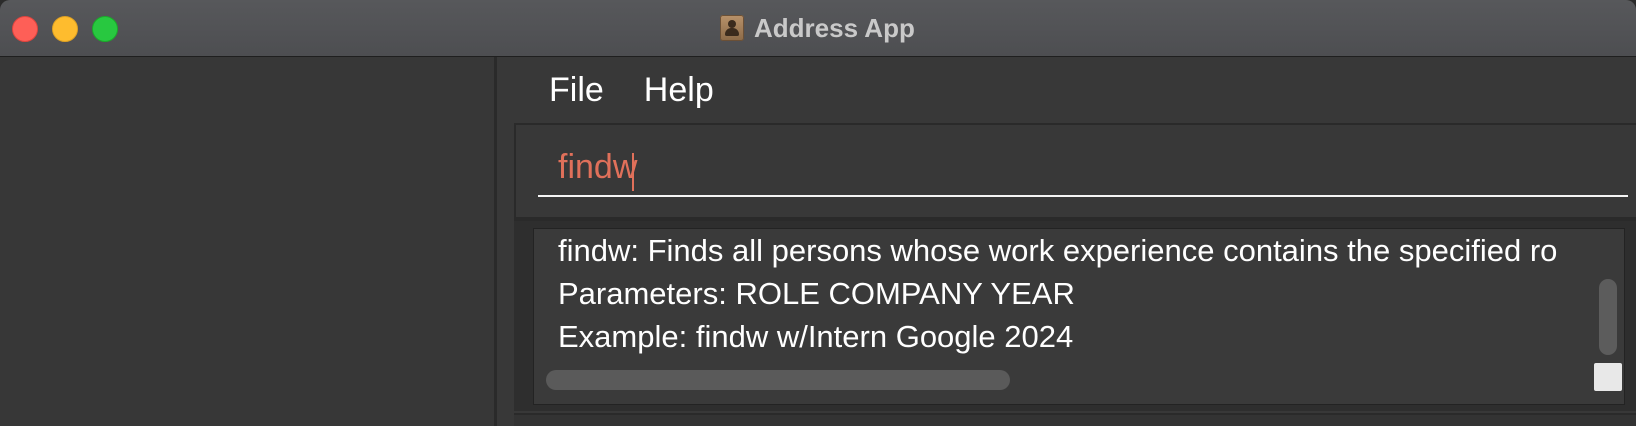 Image resolution: width=1636 pixels, height=426 pixels. Describe the element at coordinates (576, 90) in the screenshot. I see `menu-file: File` at that location.